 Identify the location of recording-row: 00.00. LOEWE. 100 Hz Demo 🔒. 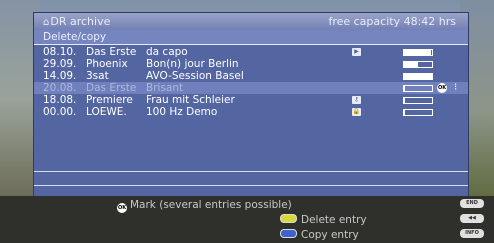
(251, 112).